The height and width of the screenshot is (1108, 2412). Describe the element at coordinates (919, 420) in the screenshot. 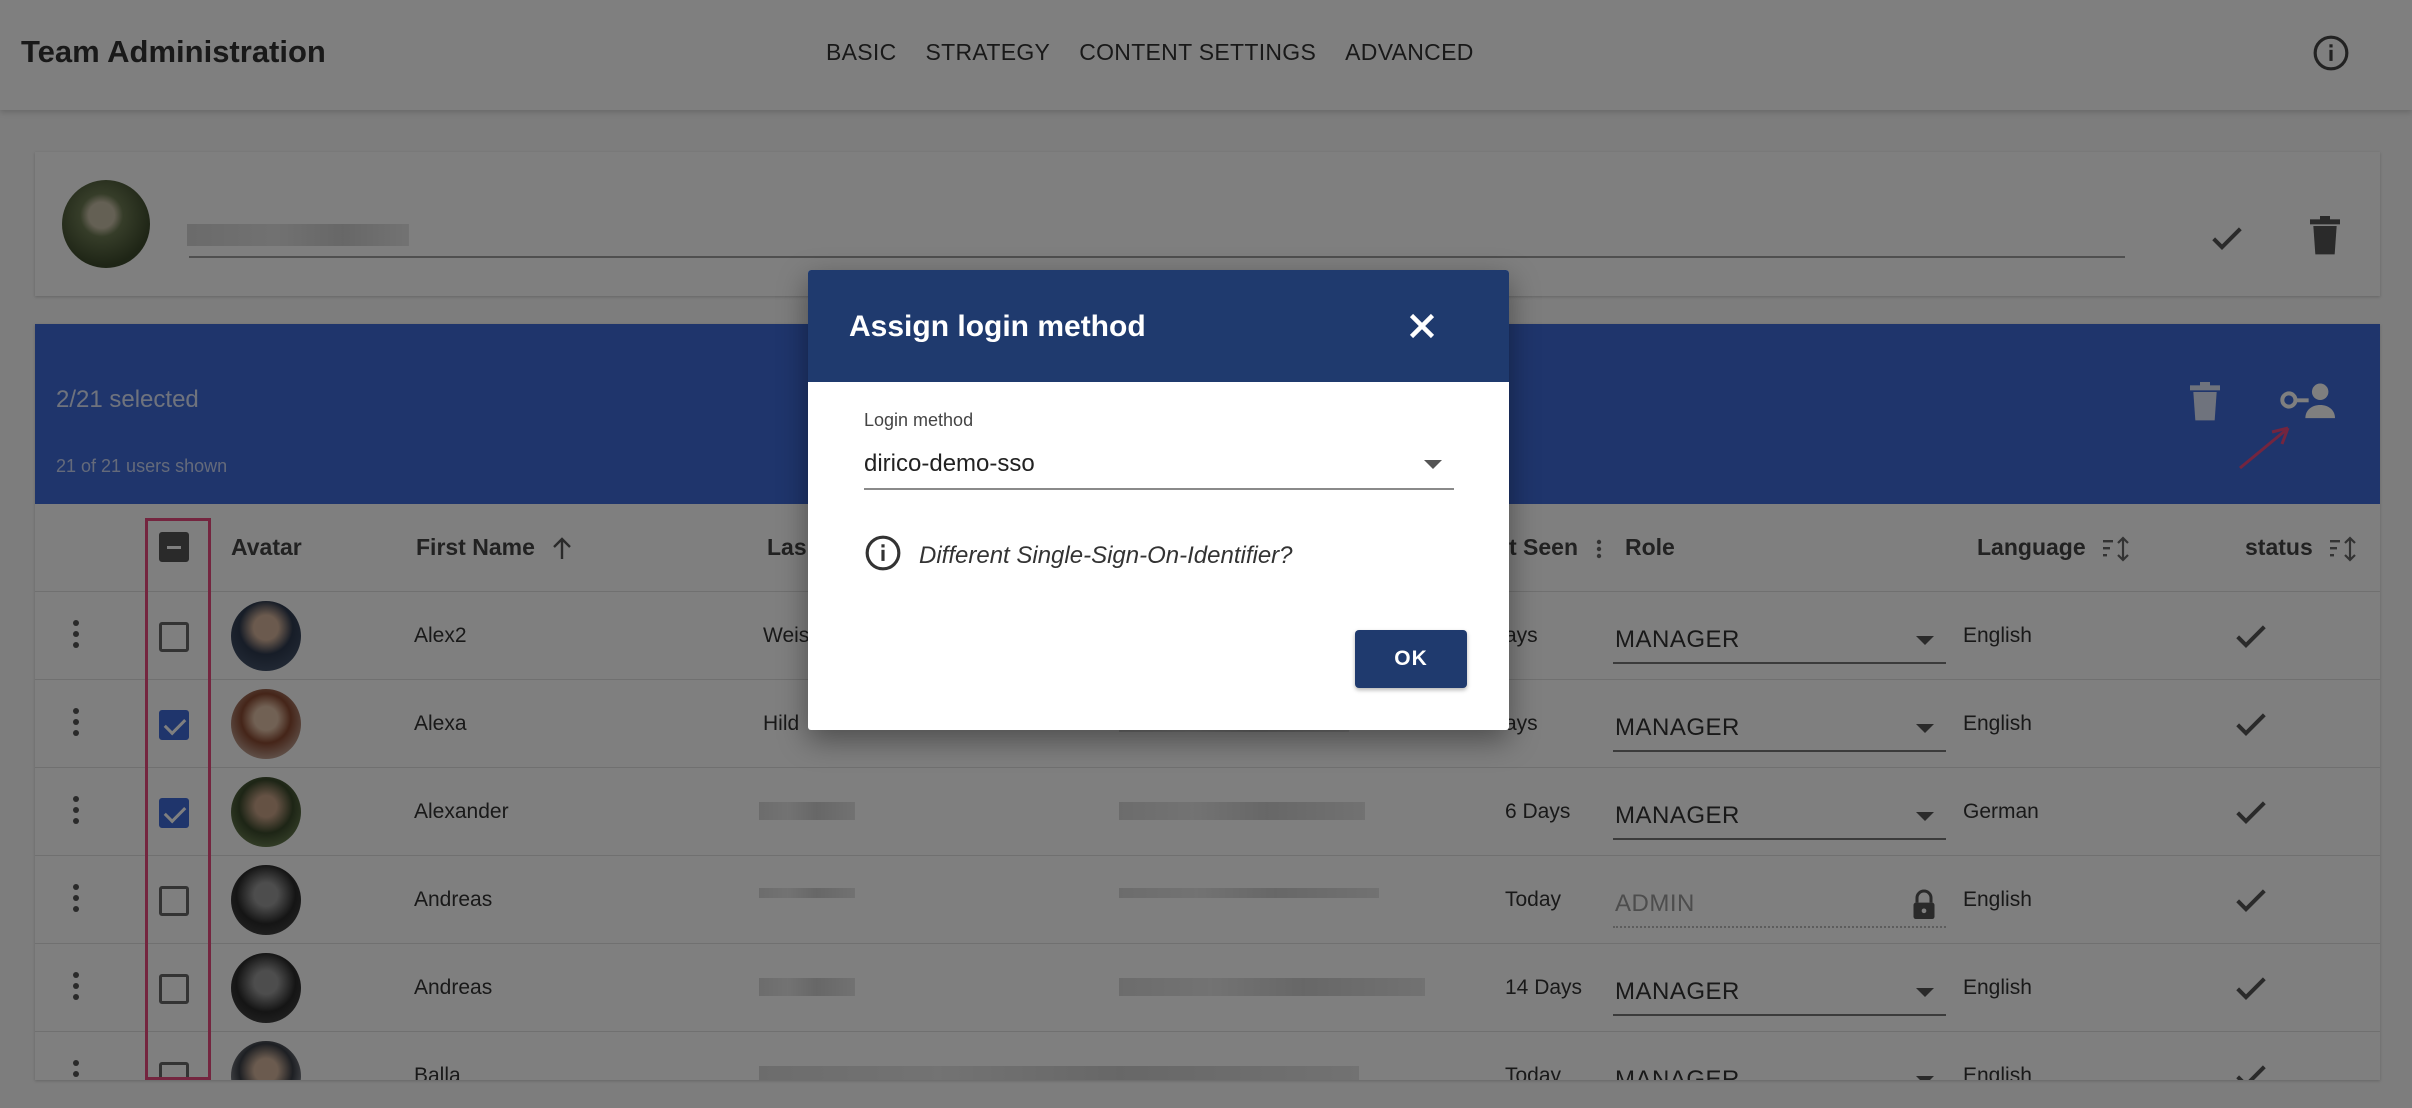

I see `login-method-label: Login method` at that location.